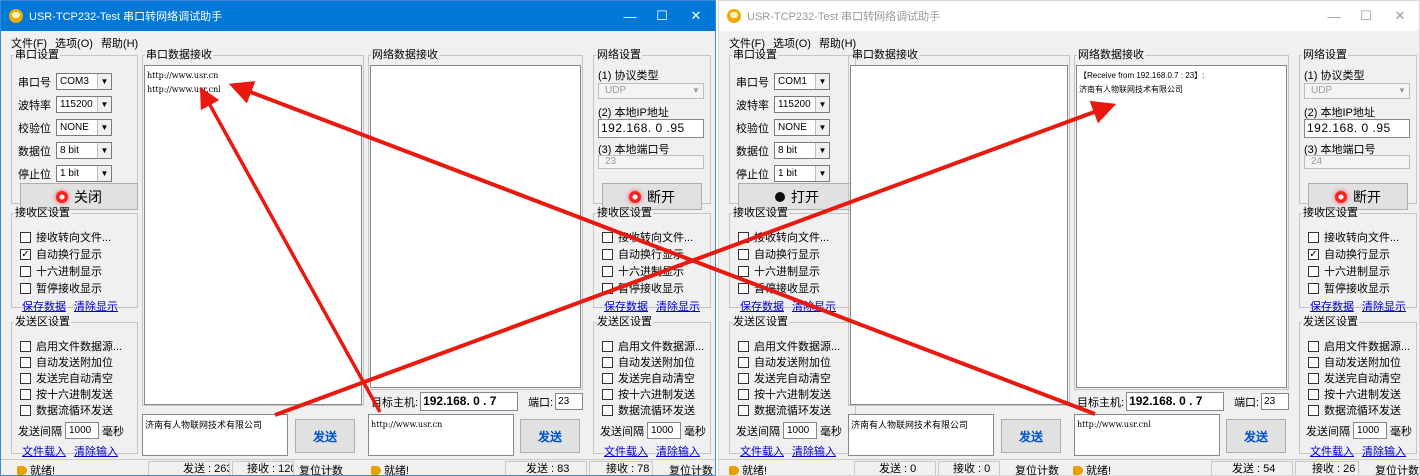 The height and width of the screenshot is (476, 1420). Describe the element at coordinates (643, 254) in the screenshot. I see `net-auto-wrap-checkbox: 自动换行显示` at that location.